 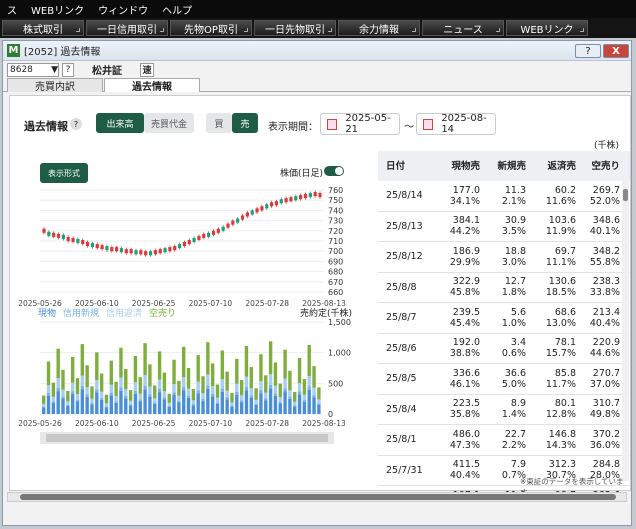 What do you see at coordinates (339, 322) in the screenshot?
I see `volume-tick-label: 1,500` at bounding box center [339, 322].